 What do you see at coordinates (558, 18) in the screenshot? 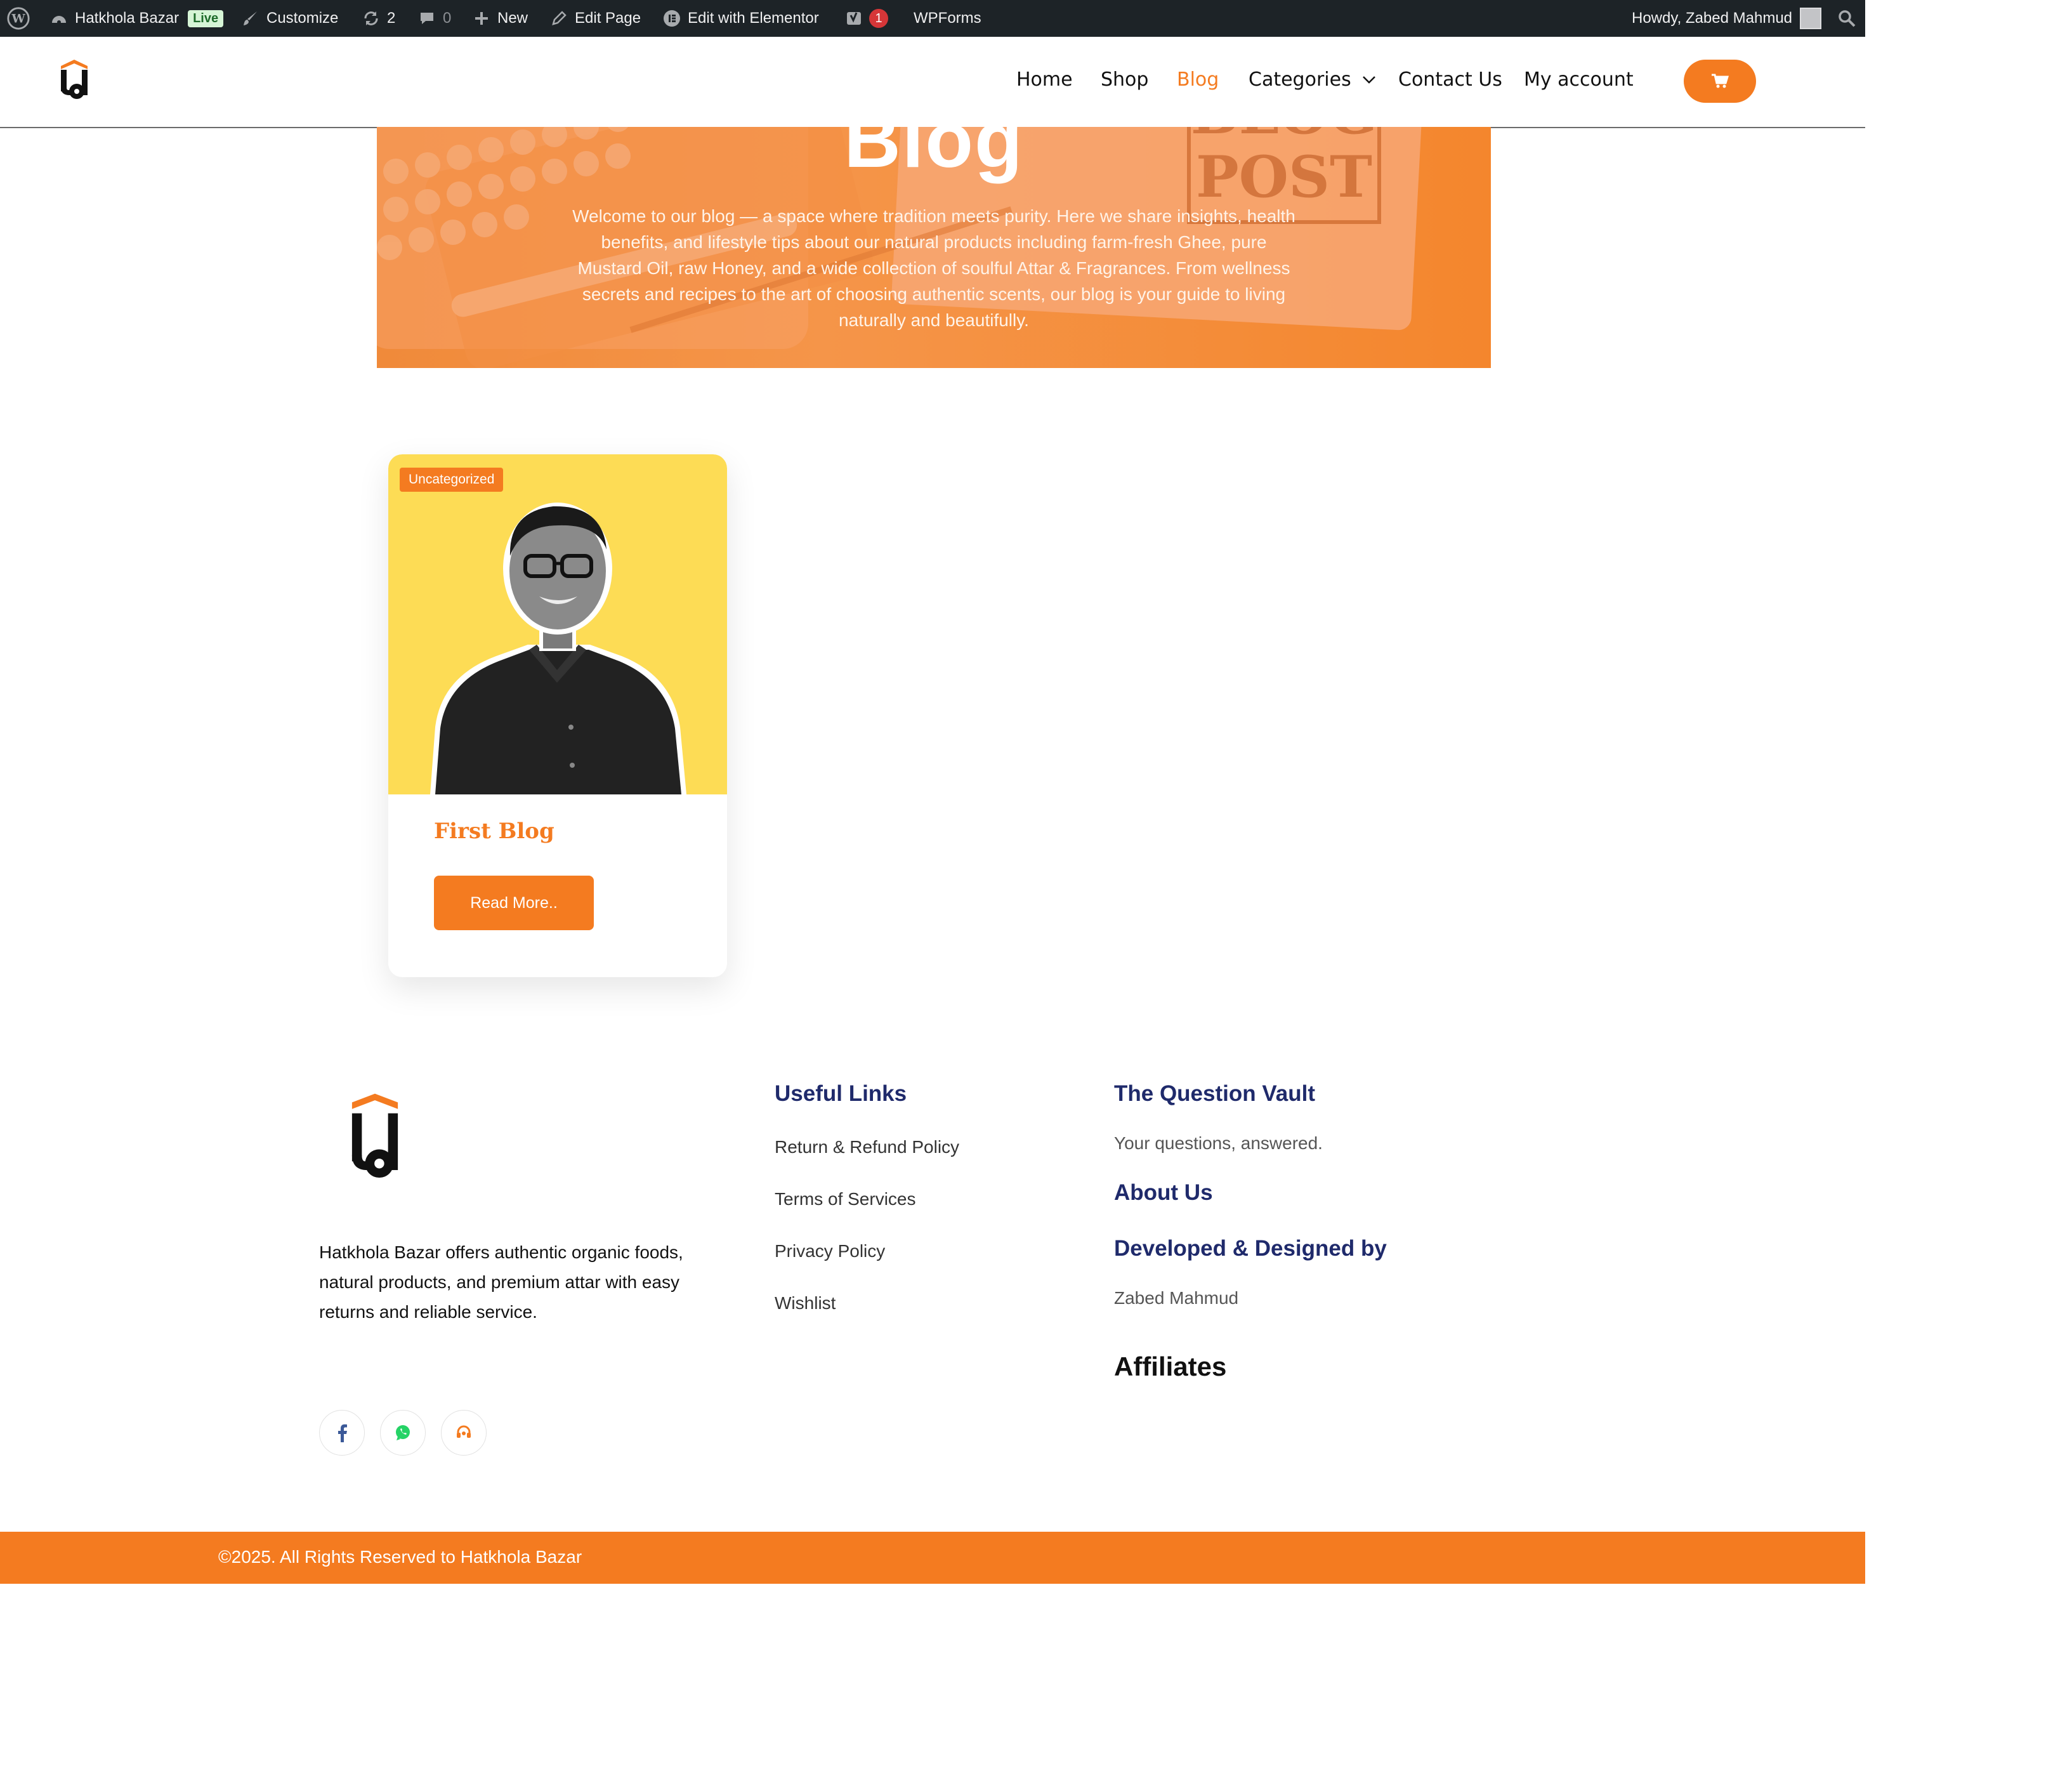
I see `pencil-icon` at bounding box center [558, 18].